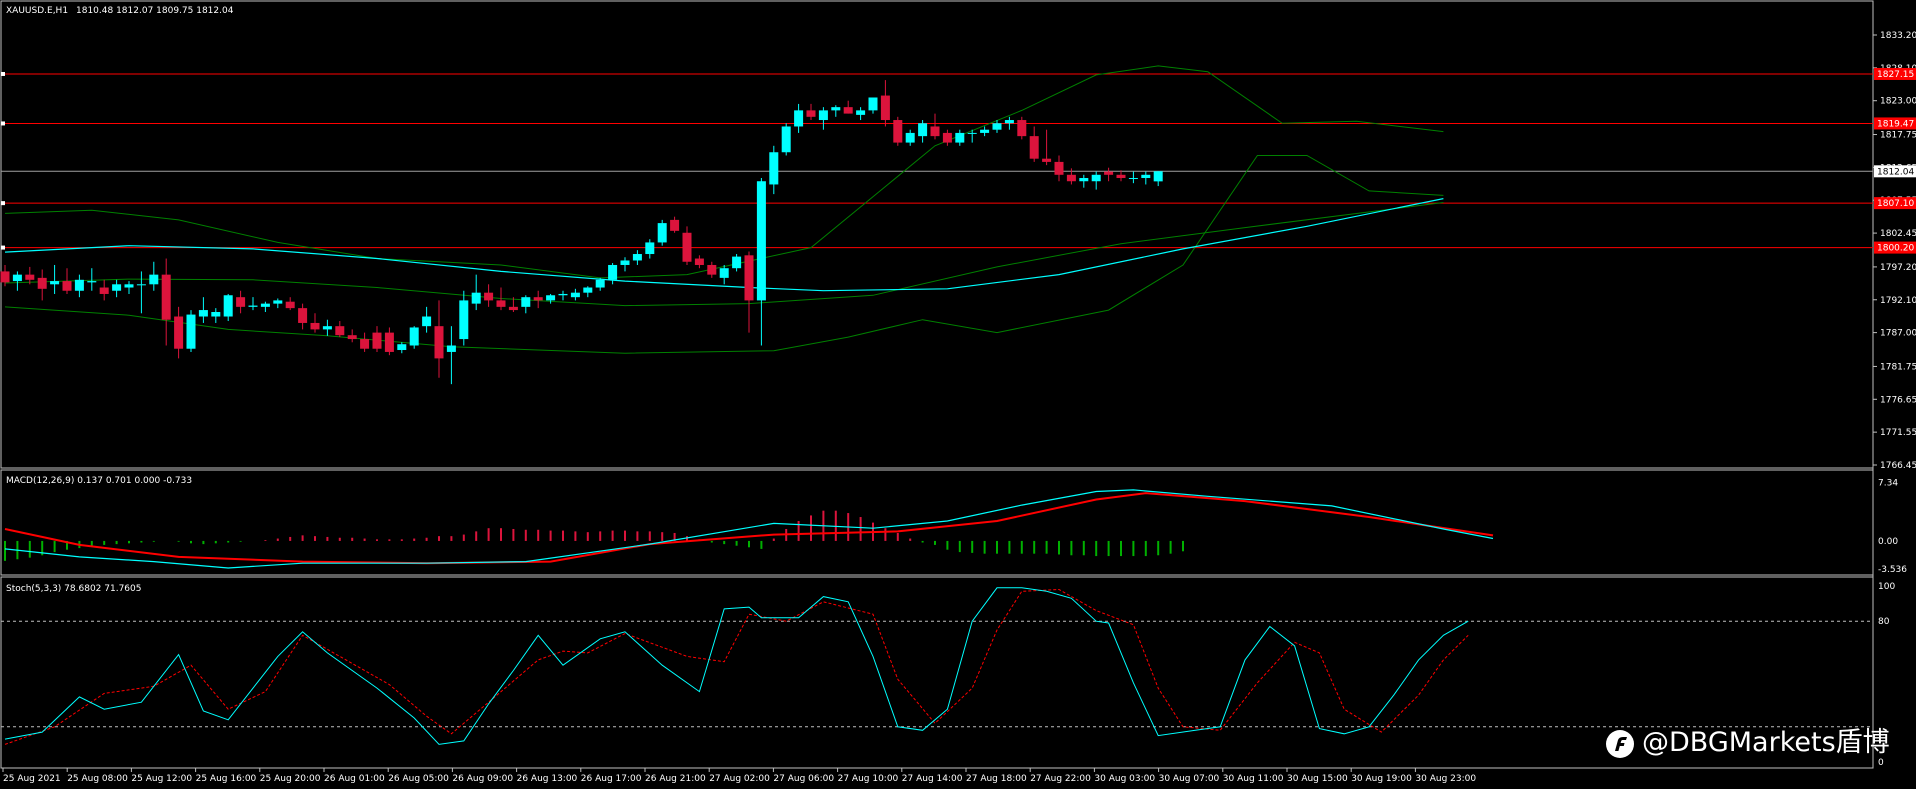  What do you see at coordinates (482, 779) in the screenshot?
I see `time-tick-label: 26 Aug 09:00` at bounding box center [482, 779].